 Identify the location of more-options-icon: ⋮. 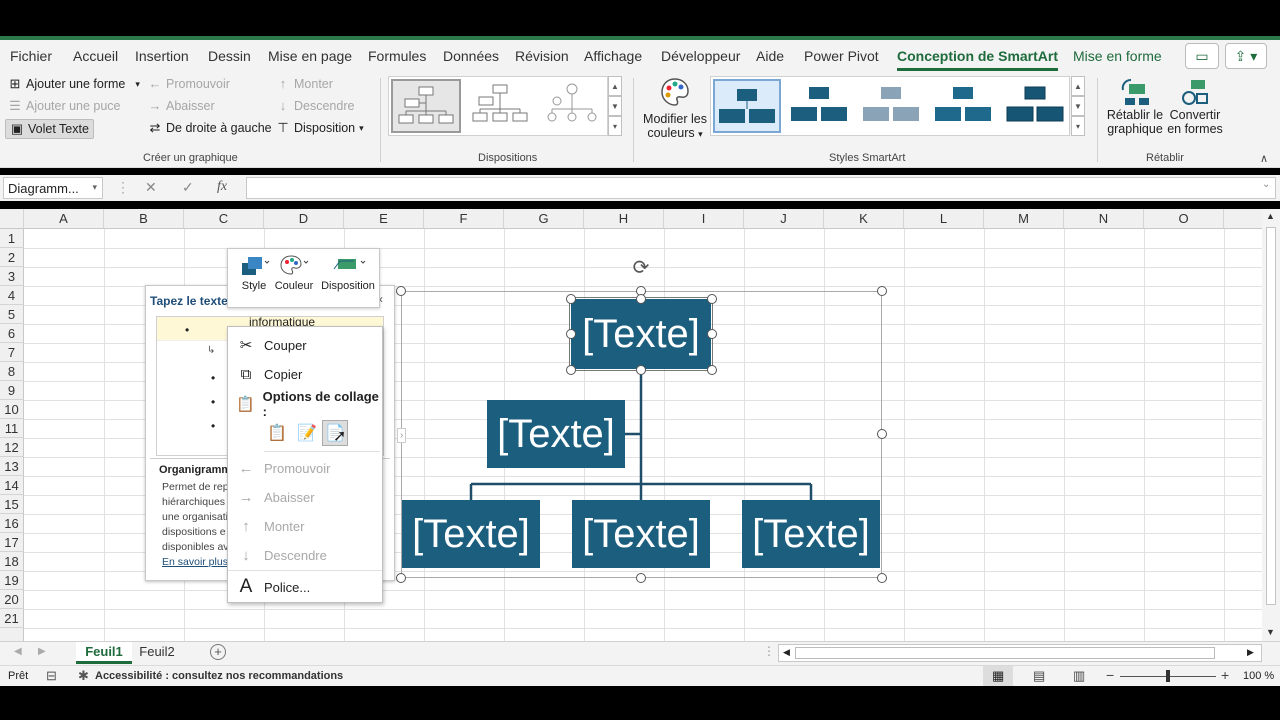
(769, 651).